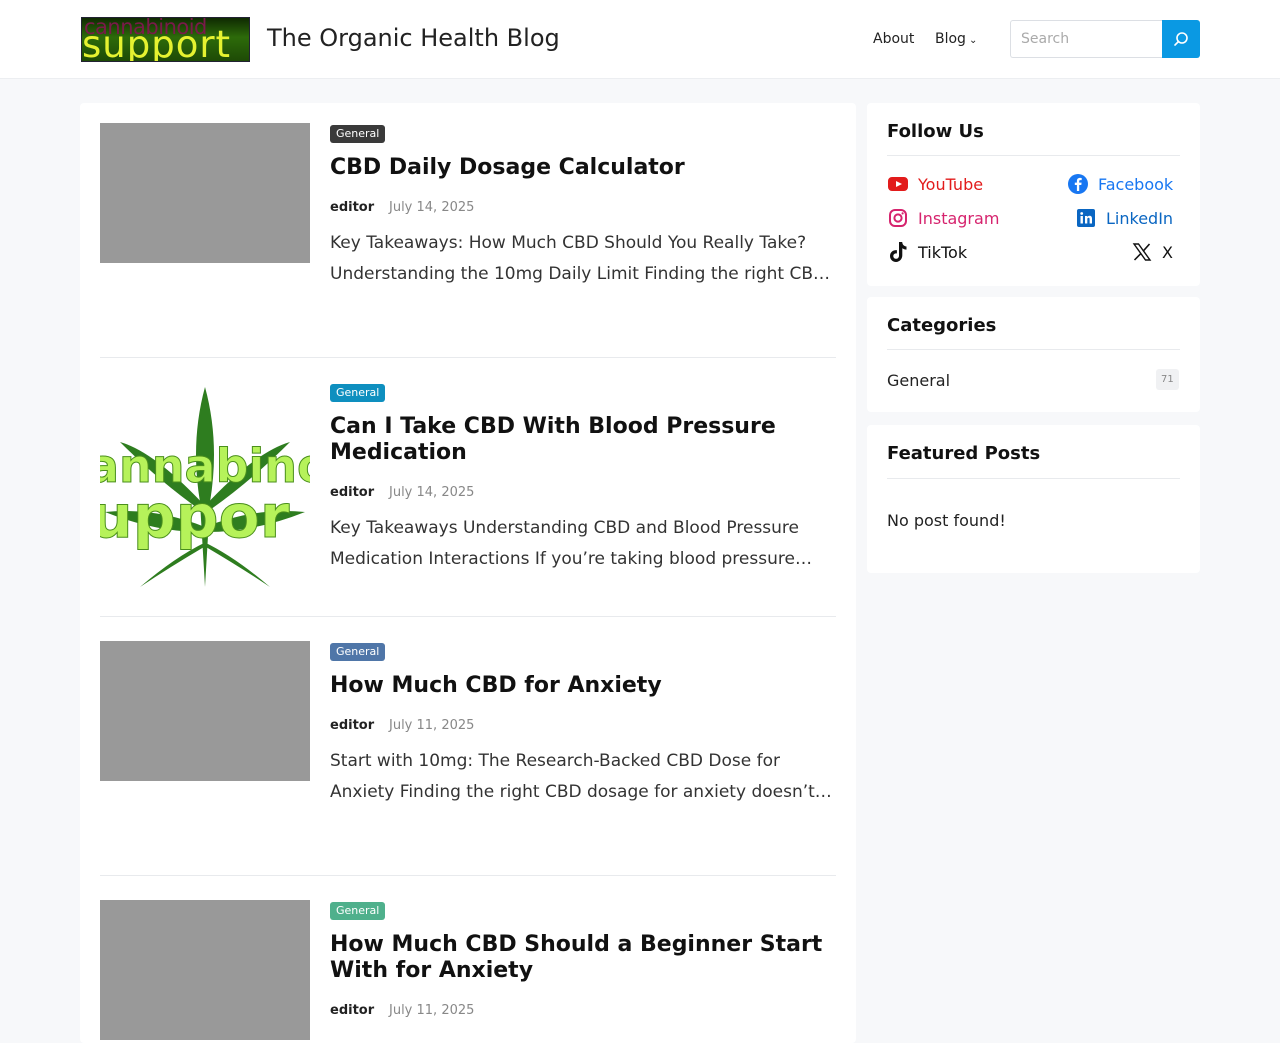 This screenshot has width=1280, height=1043. What do you see at coordinates (195, 517) in the screenshot?
I see `thumb-text-bottom: uppor` at bounding box center [195, 517].